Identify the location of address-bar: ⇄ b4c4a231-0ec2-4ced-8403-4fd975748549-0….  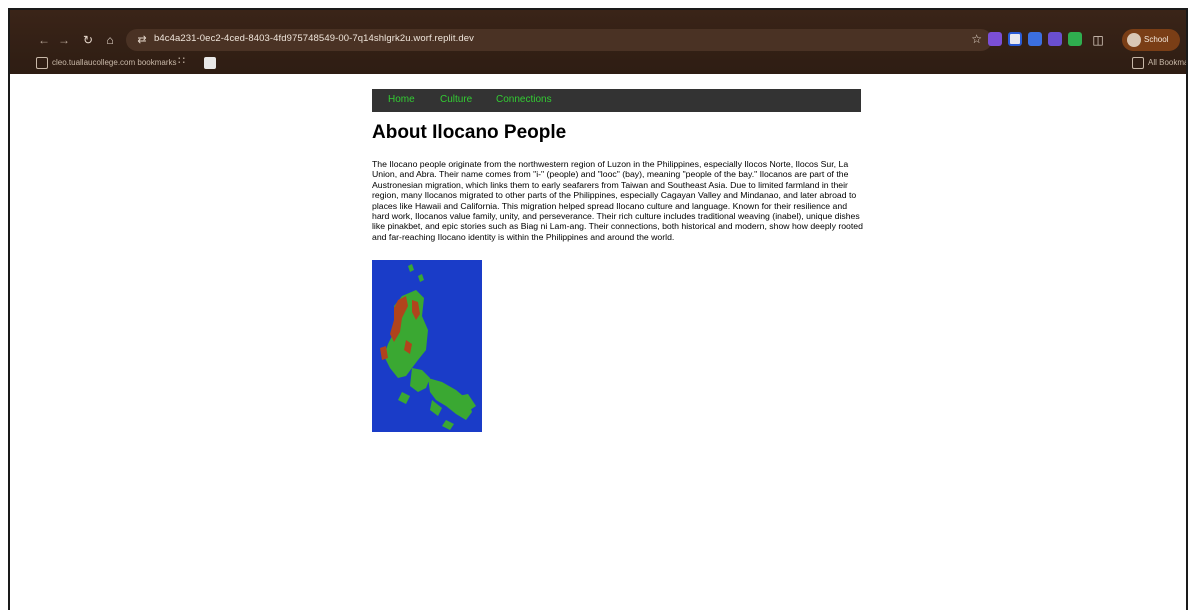
(559, 40).